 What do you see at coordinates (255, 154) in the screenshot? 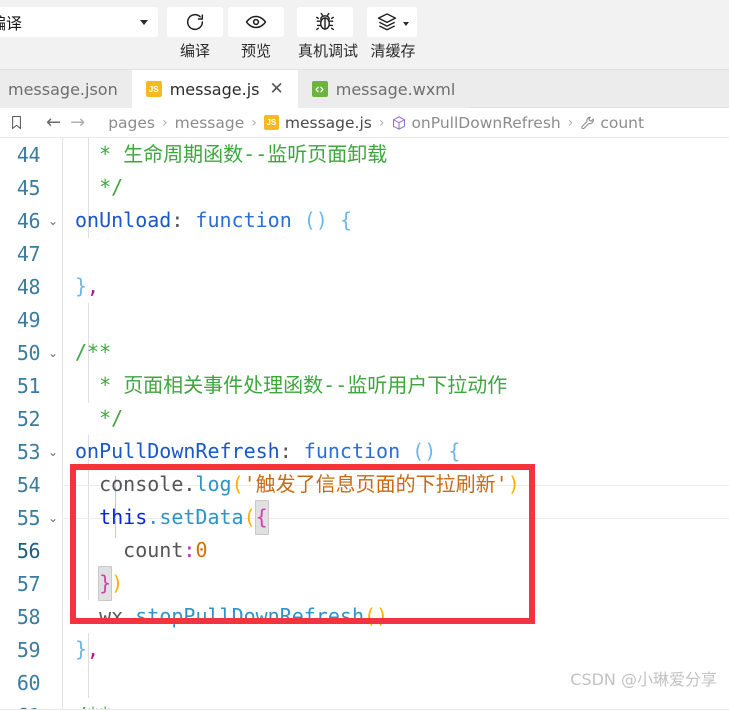
I see `comment-text: 生命周期函数--监听页面卸载` at bounding box center [255, 154].